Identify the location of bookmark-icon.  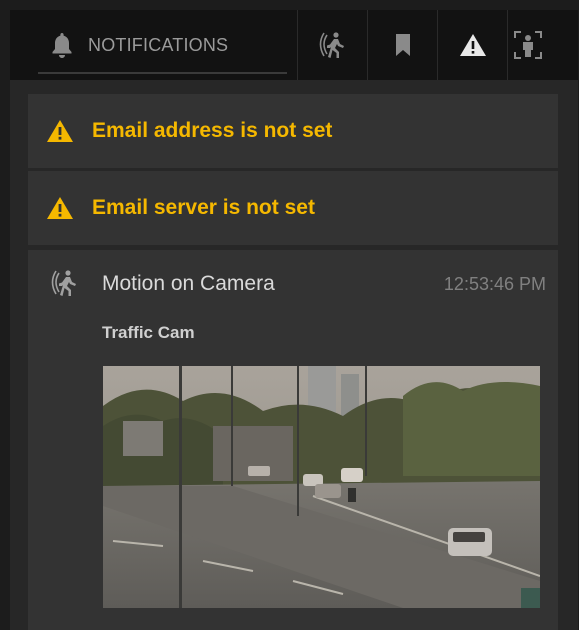
(403, 45).